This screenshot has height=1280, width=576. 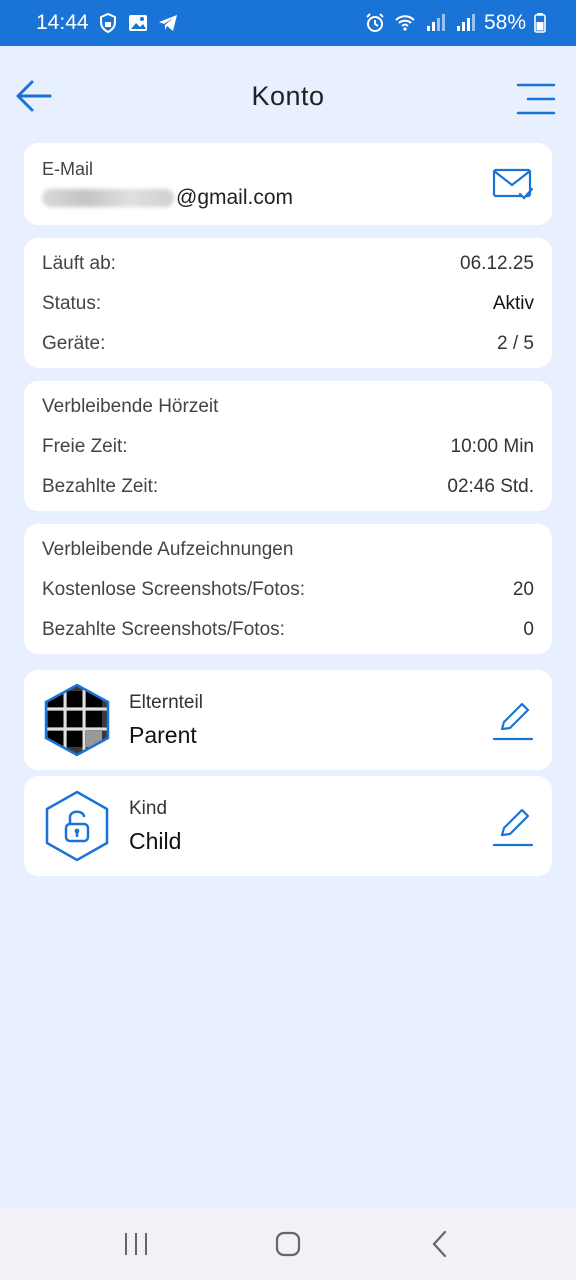 What do you see at coordinates (107, 23) in the screenshot?
I see `vpn-lock-icon` at bounding box center [107, 23].